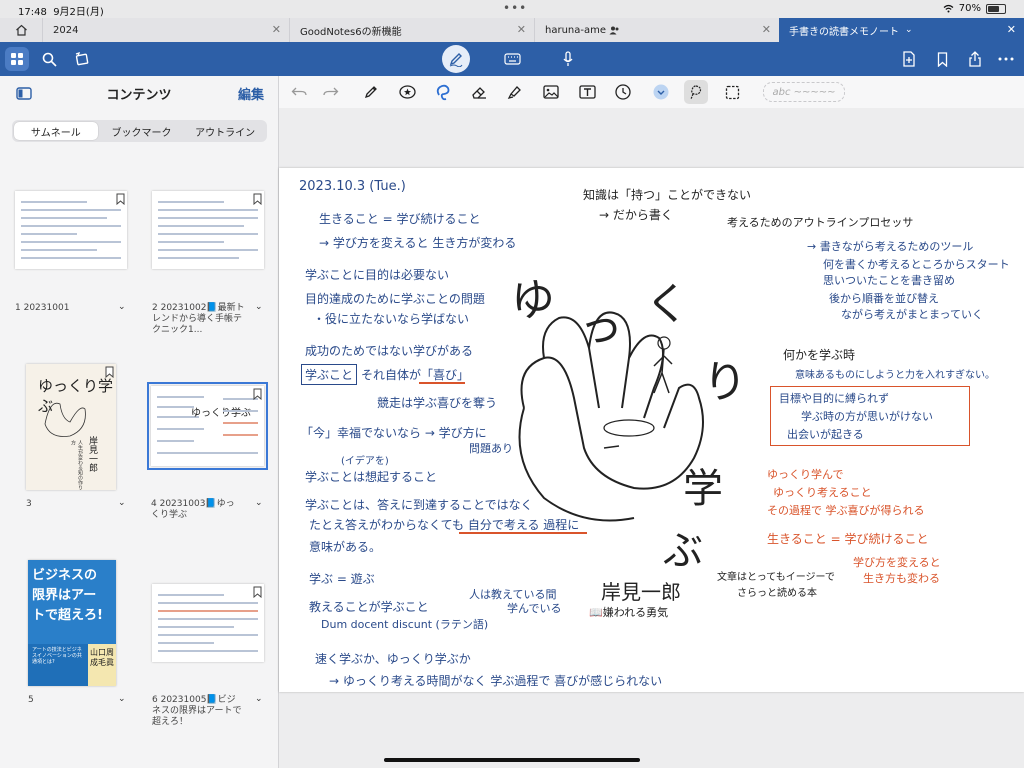 This screenshot has height=768, width=1024. I want to click on image-tool-button, so click(551, 92).